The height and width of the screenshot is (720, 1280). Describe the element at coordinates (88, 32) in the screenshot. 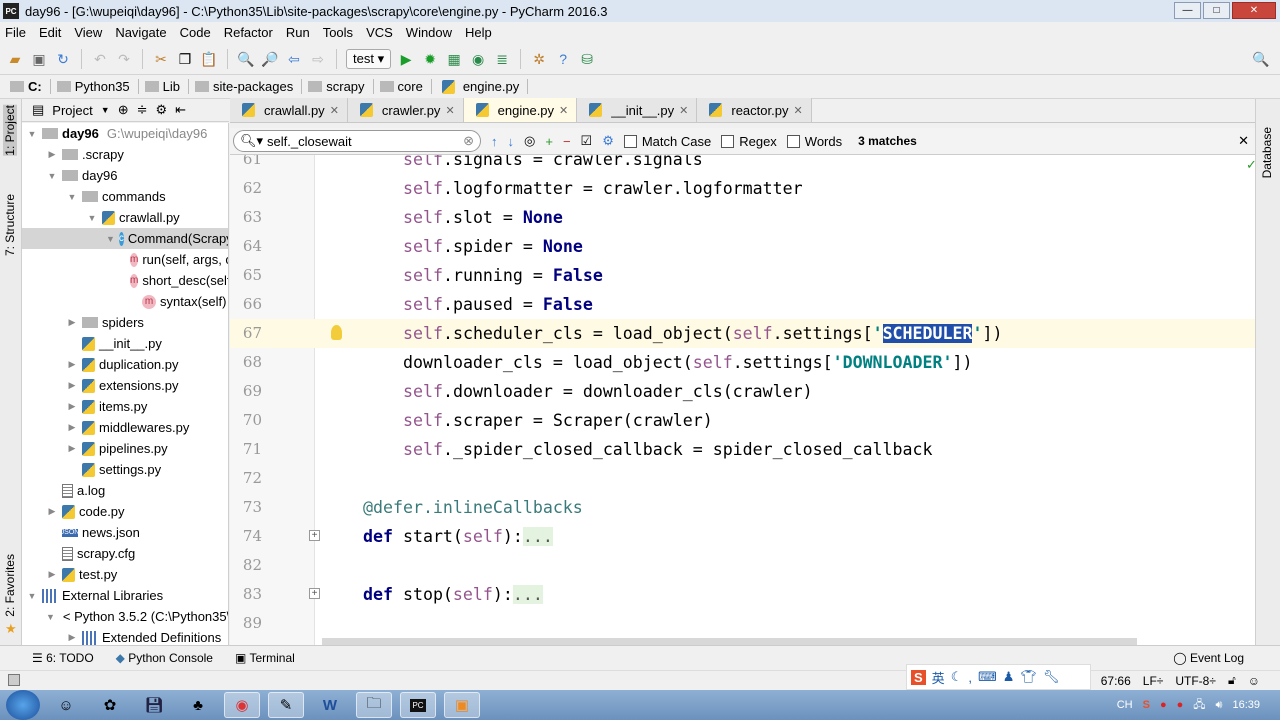

I see `menu-view: View` at that location.